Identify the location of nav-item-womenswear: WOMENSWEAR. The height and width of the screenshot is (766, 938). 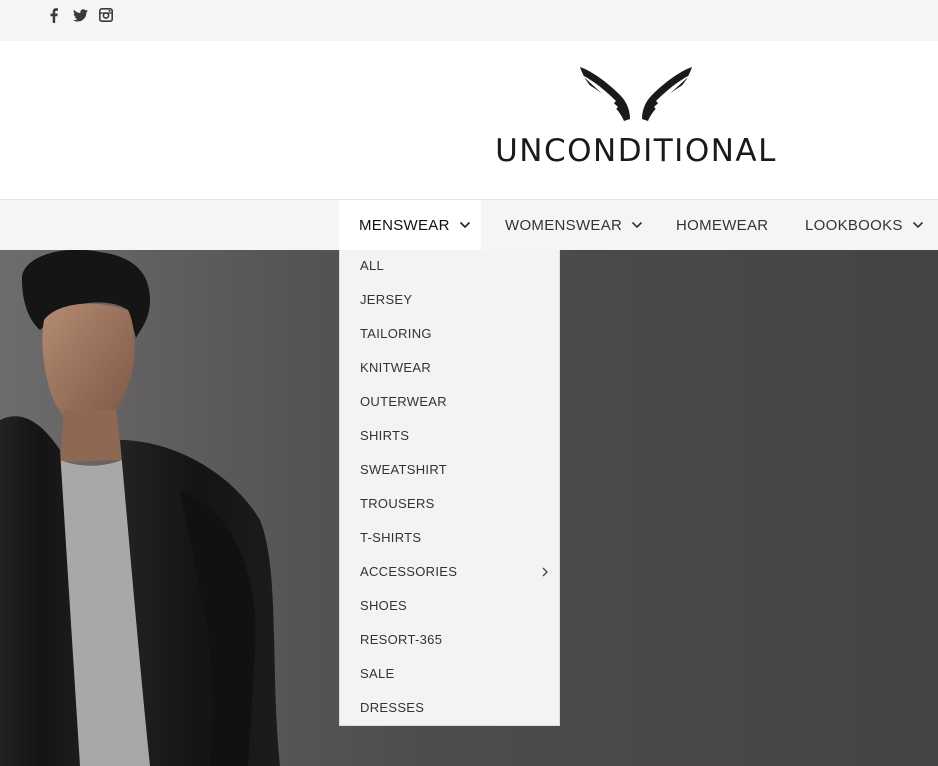
(574, 225).